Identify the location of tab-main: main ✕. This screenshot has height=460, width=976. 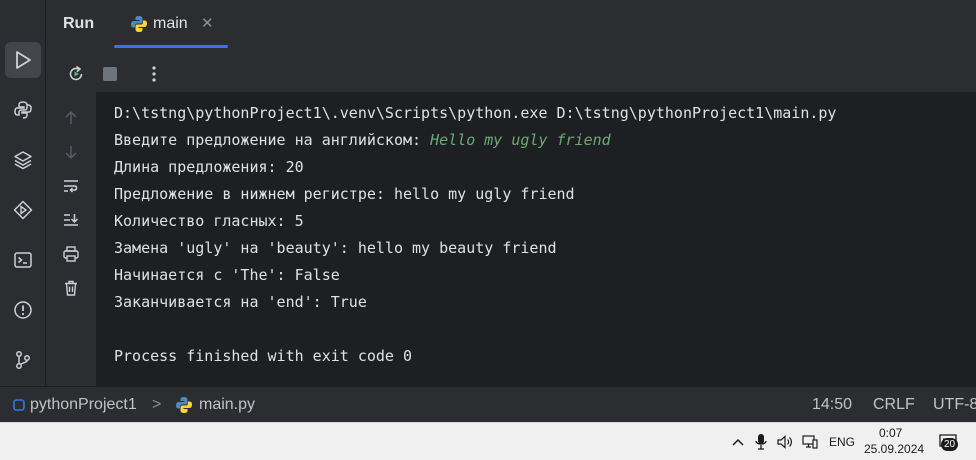
(171, 24).